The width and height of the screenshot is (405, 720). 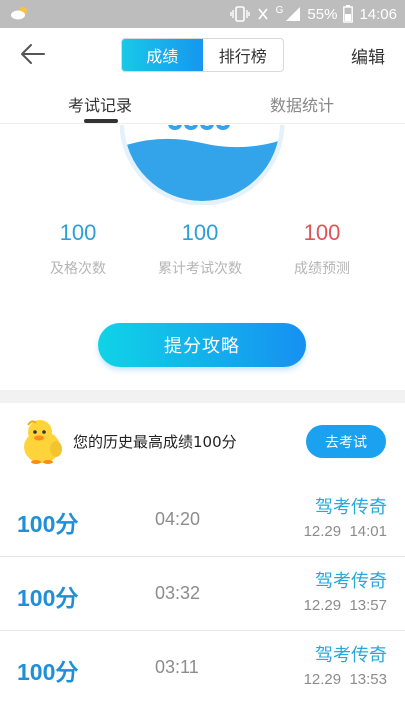 What do you see at coordinates (368, 55) in the screenshot?
I see `edit-button: 编辑` at bounding box center [368, 55].